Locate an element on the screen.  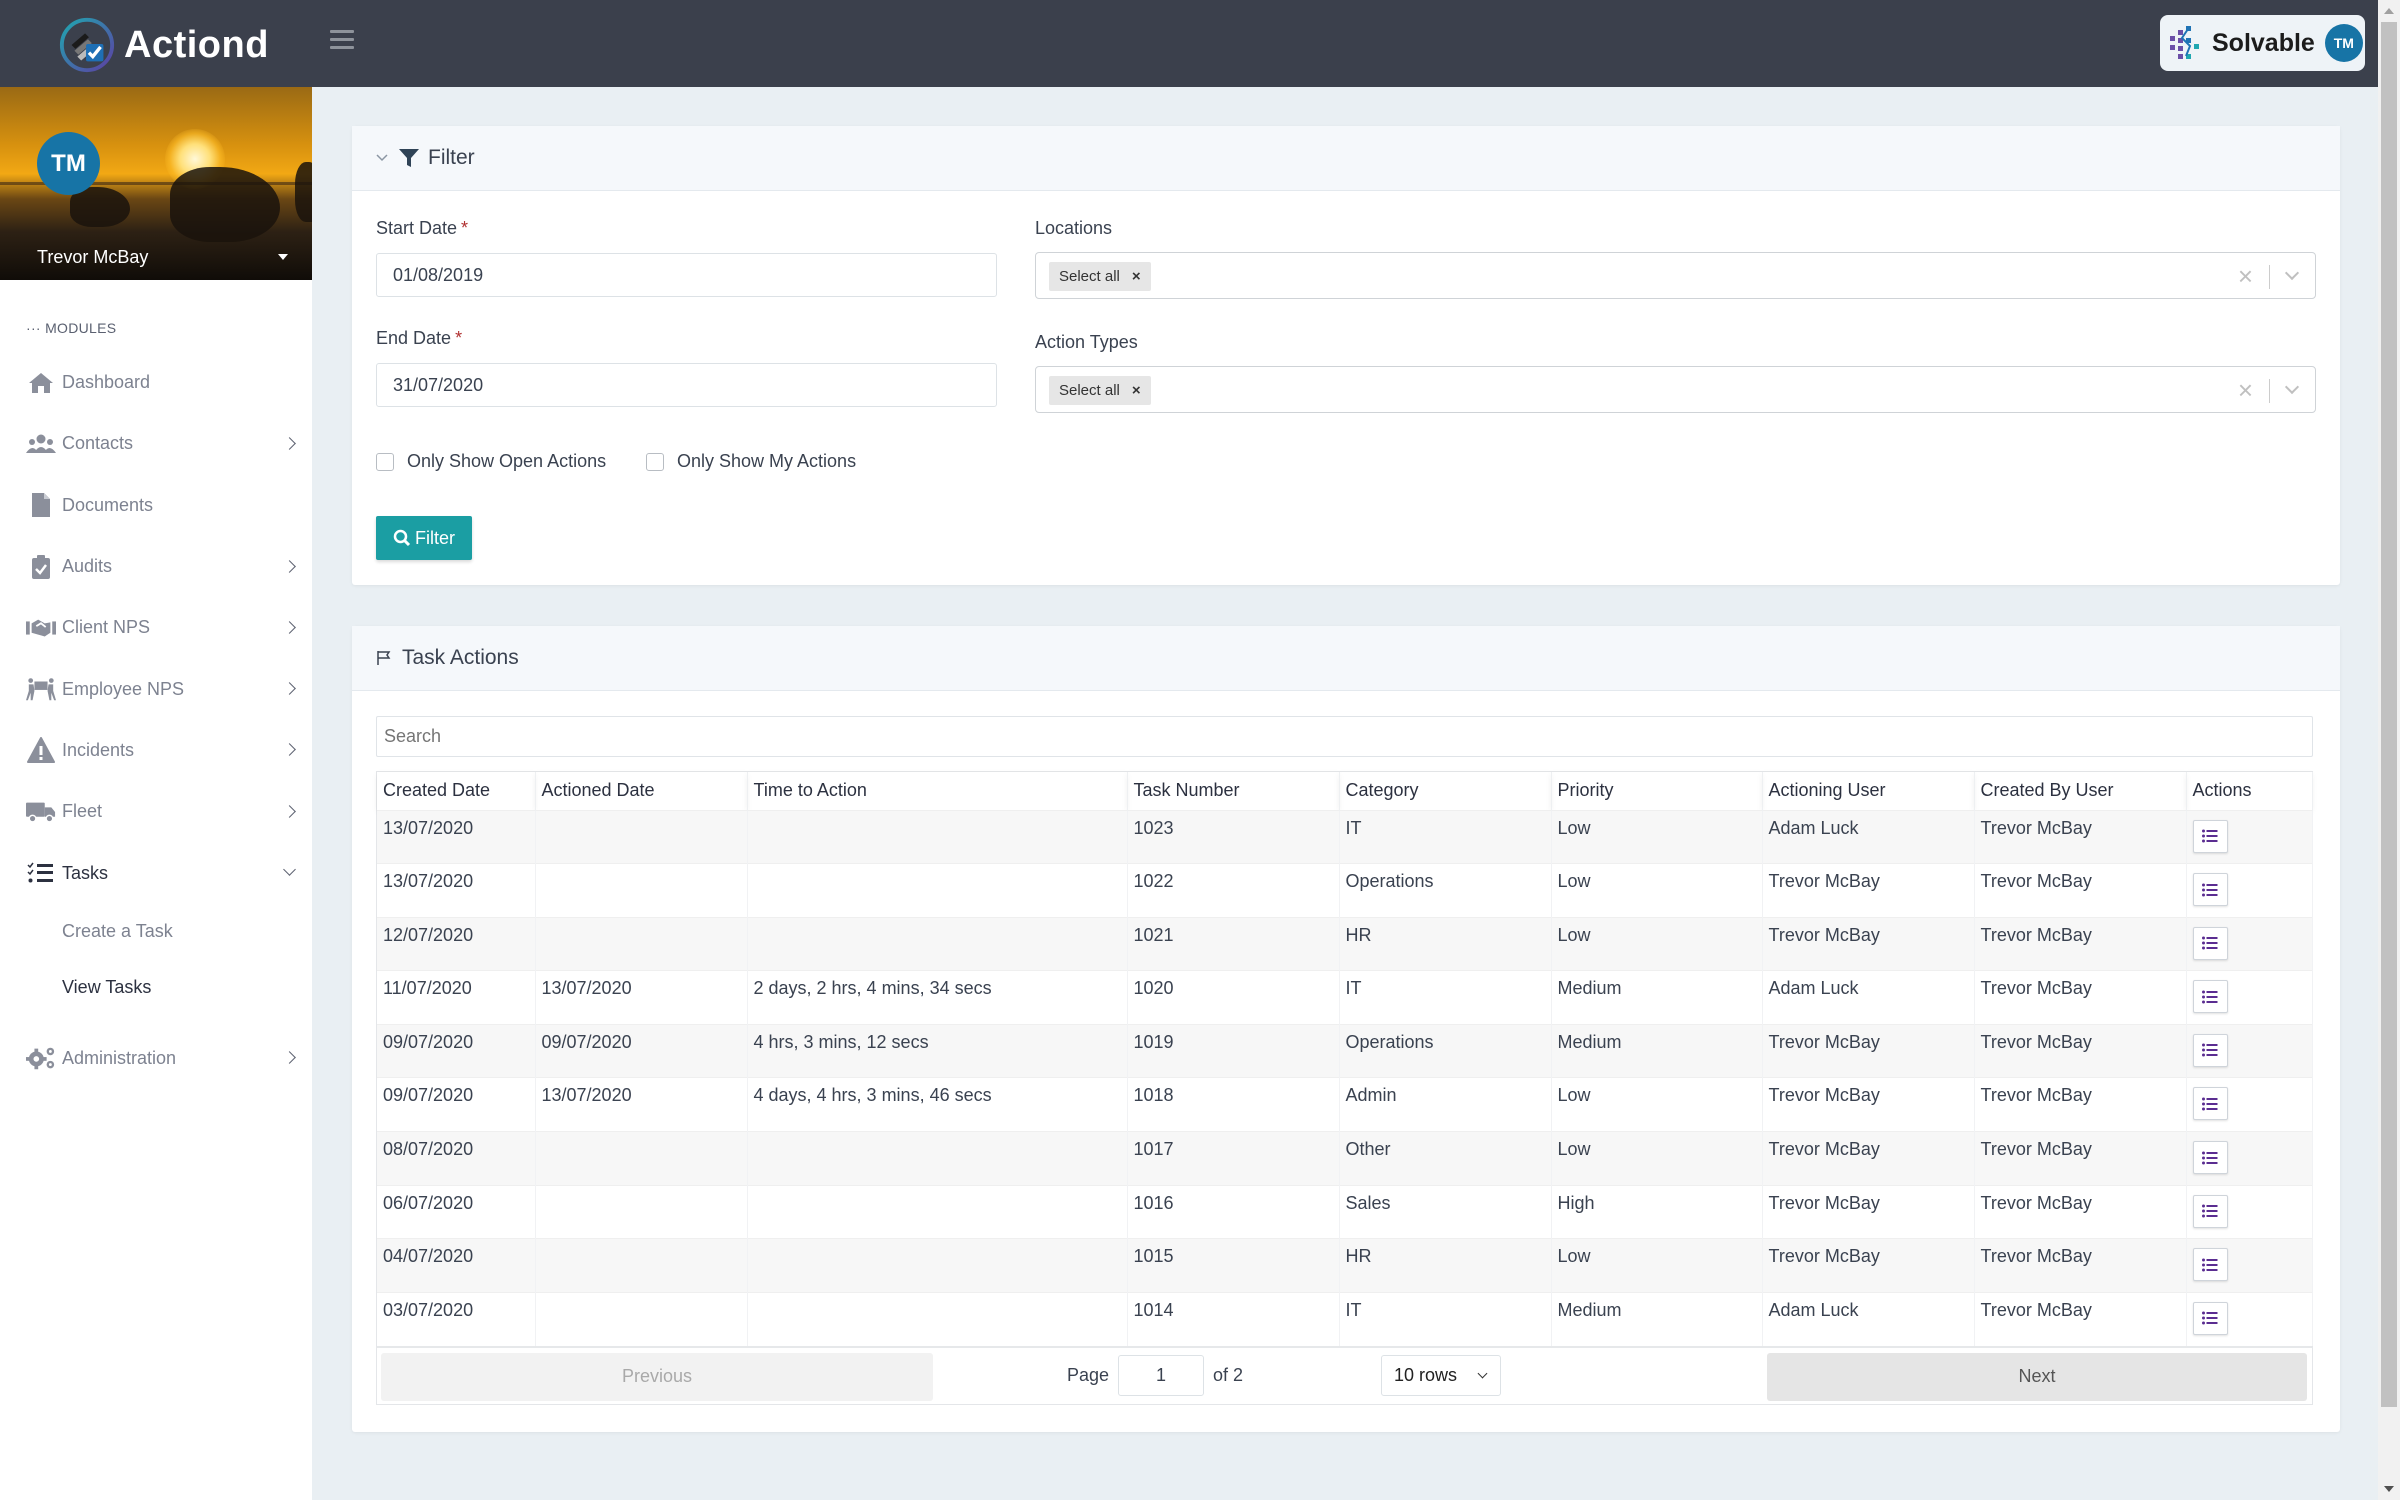
filter-button: Filter is located at coordinates (424, 538).